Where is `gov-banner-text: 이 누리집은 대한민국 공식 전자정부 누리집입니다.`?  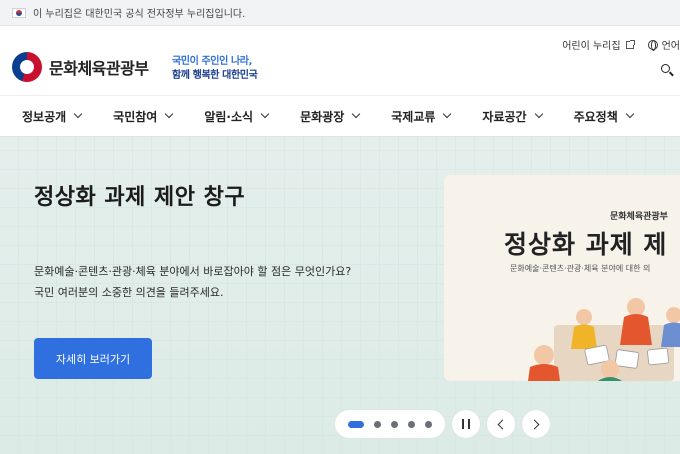
gov-banner-text: 이 누리집은 대한민국 공식 전자정부 누리집입니다. is located at coordinates (139, 14).